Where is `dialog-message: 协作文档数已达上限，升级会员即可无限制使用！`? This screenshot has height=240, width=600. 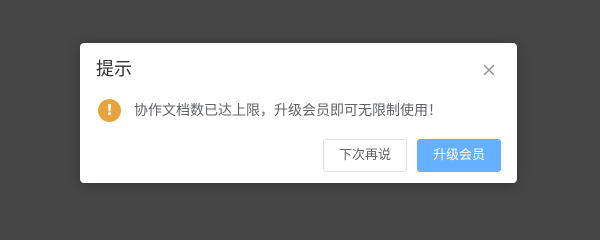
dialog-message: 协作文档数已达上限，升级会员即可无限制使用！ is located at coordinates (288, 111).